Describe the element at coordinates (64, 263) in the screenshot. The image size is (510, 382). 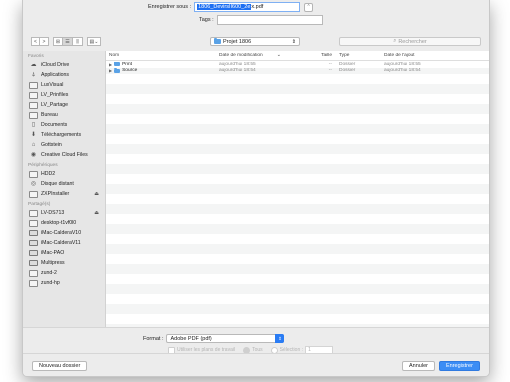
I see `sidebar-item: Multipress` at that location.